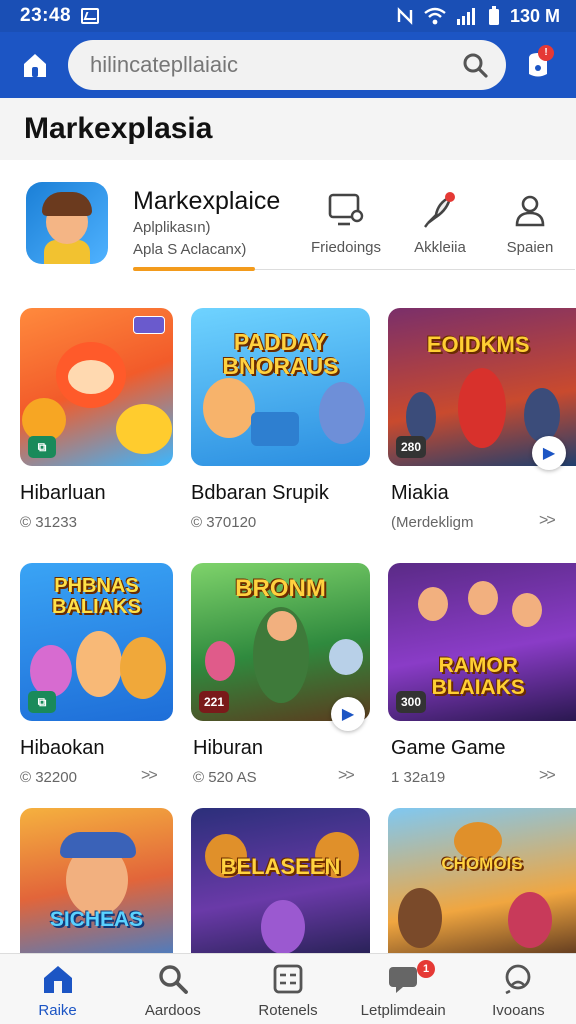 The width and height of the screenshot is (576, 1024). Describe the element at coordinates (214, 702) in the screenshot. I see `rating-badge: 221` at that location.